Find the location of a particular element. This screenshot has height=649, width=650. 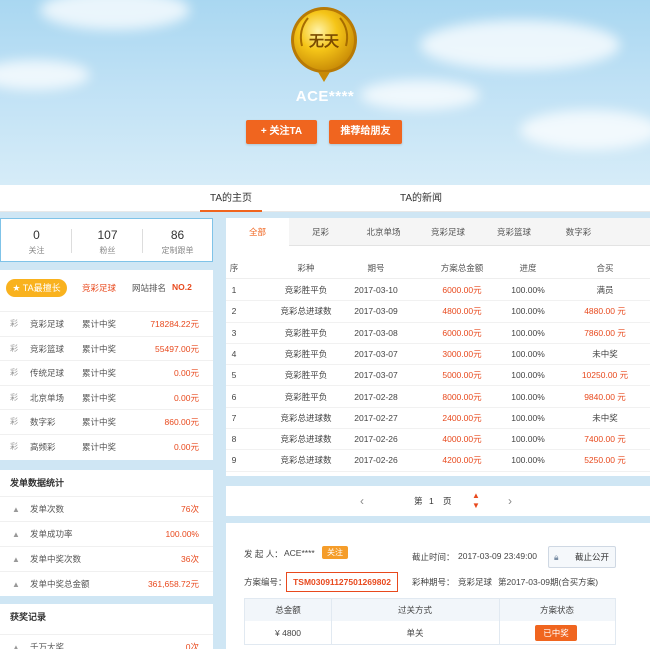

table-row: 6 竞彩胜平负 2017-02-28 8000.00元 100.00% 9840.00 元 is located at coordinates (438, 397).